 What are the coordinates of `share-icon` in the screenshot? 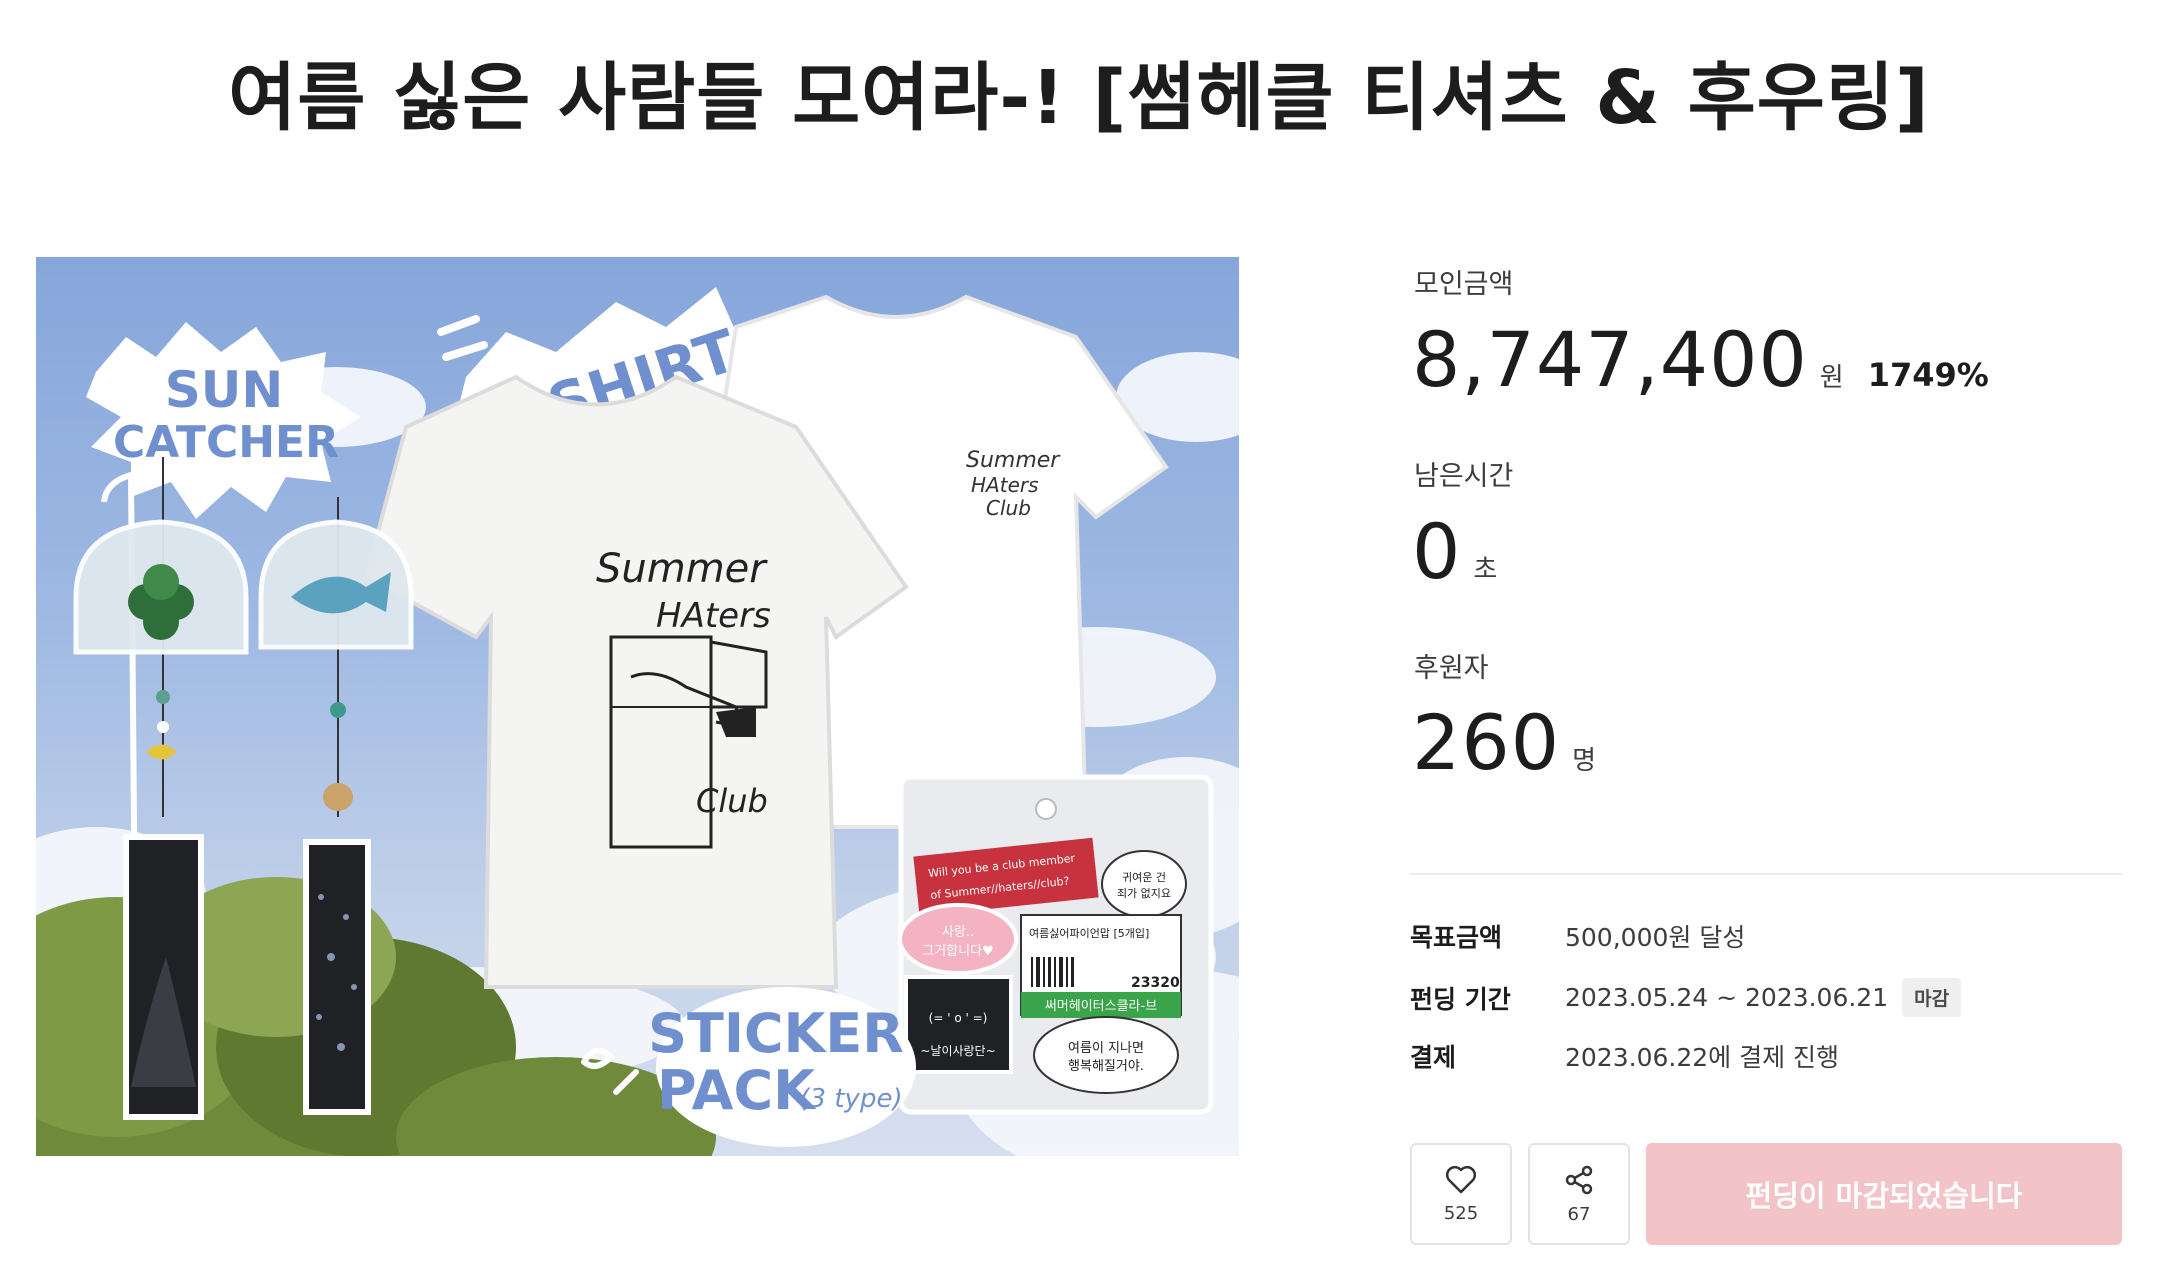 It's located at (1579, 1179).